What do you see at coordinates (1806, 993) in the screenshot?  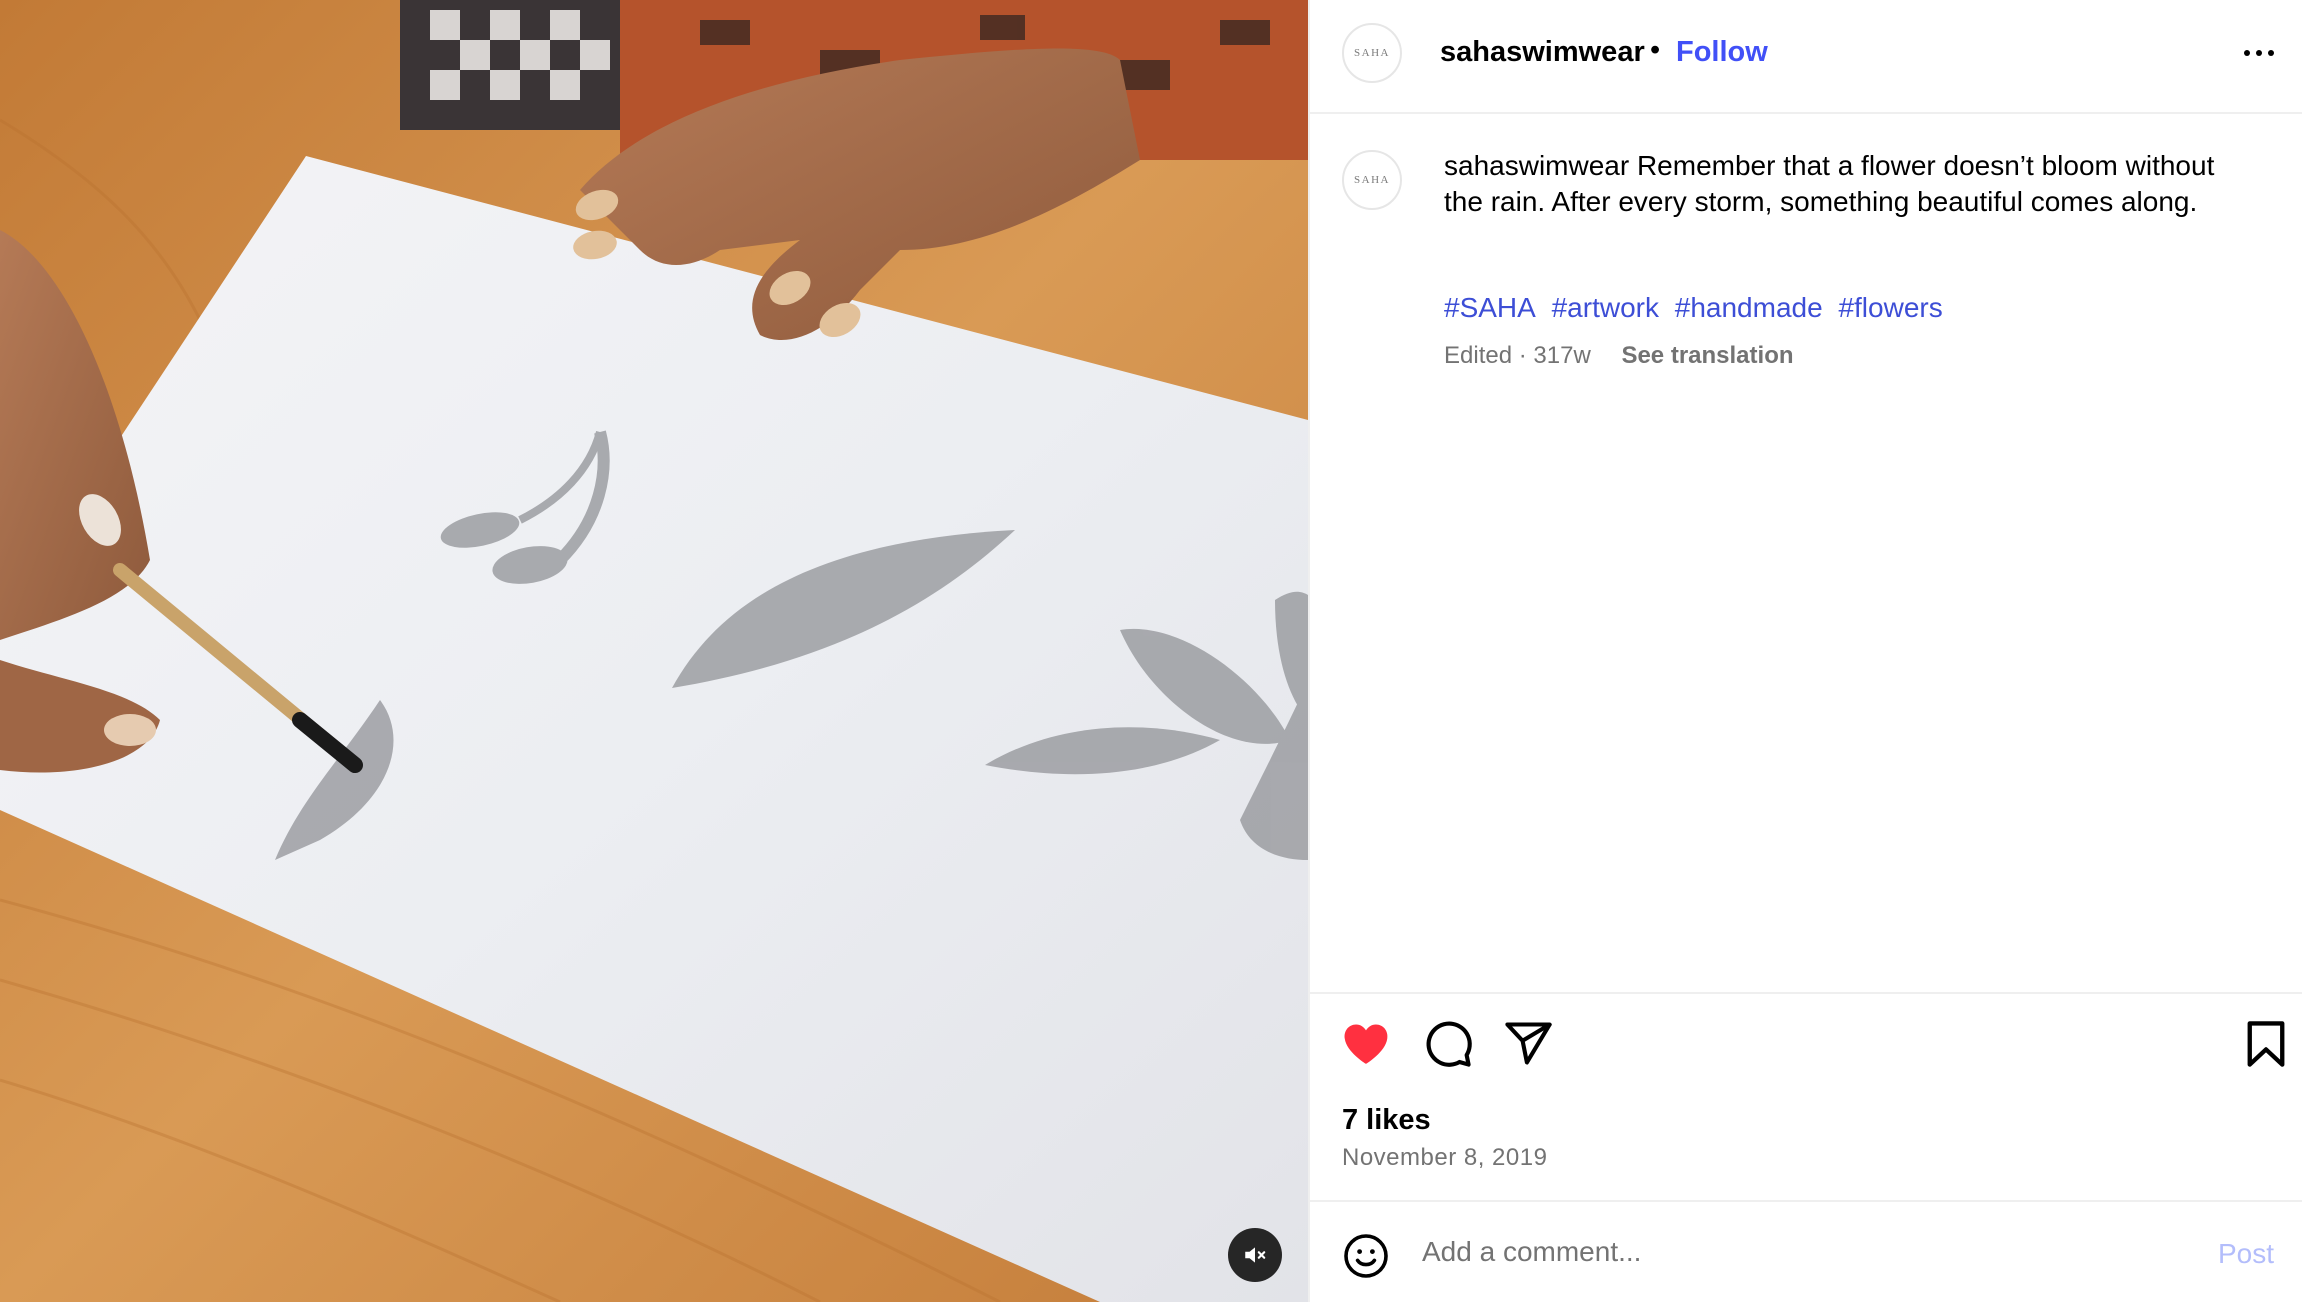 I see `divider` at bounding box center [1806, 993].